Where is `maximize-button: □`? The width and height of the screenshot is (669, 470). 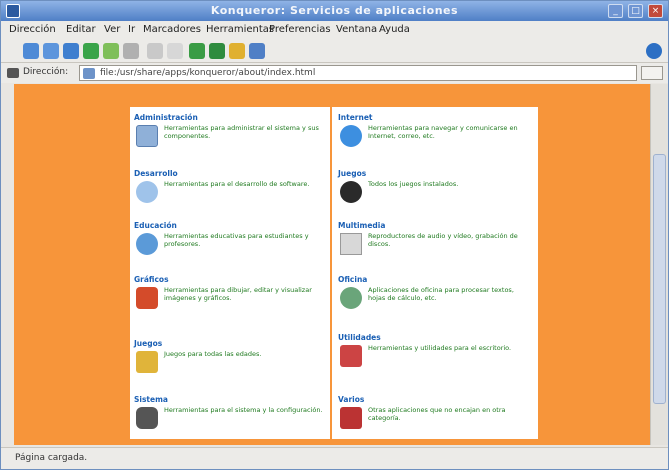
maximize-button: □ is located at coordinates (635, 11).